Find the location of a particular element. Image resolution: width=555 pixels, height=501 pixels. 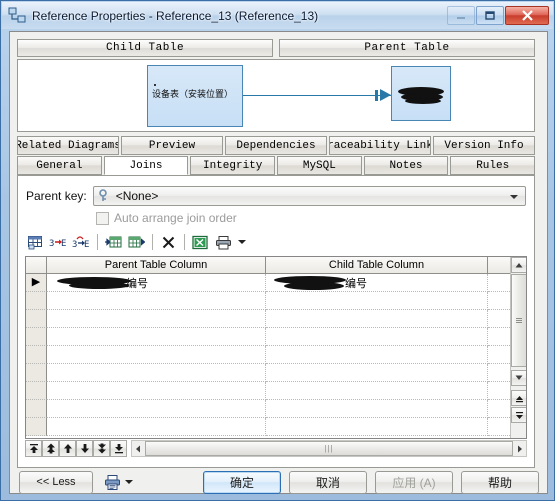

parent-table-box is located at coordinates (421, 93).